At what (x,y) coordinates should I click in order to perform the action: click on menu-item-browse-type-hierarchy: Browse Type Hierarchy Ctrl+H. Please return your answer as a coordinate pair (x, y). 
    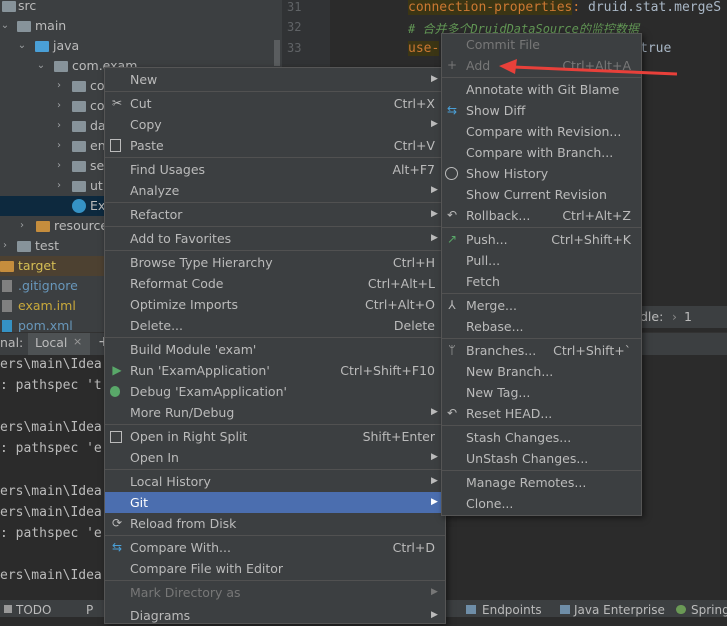
    Looking at the image, I should click on (275, 262).